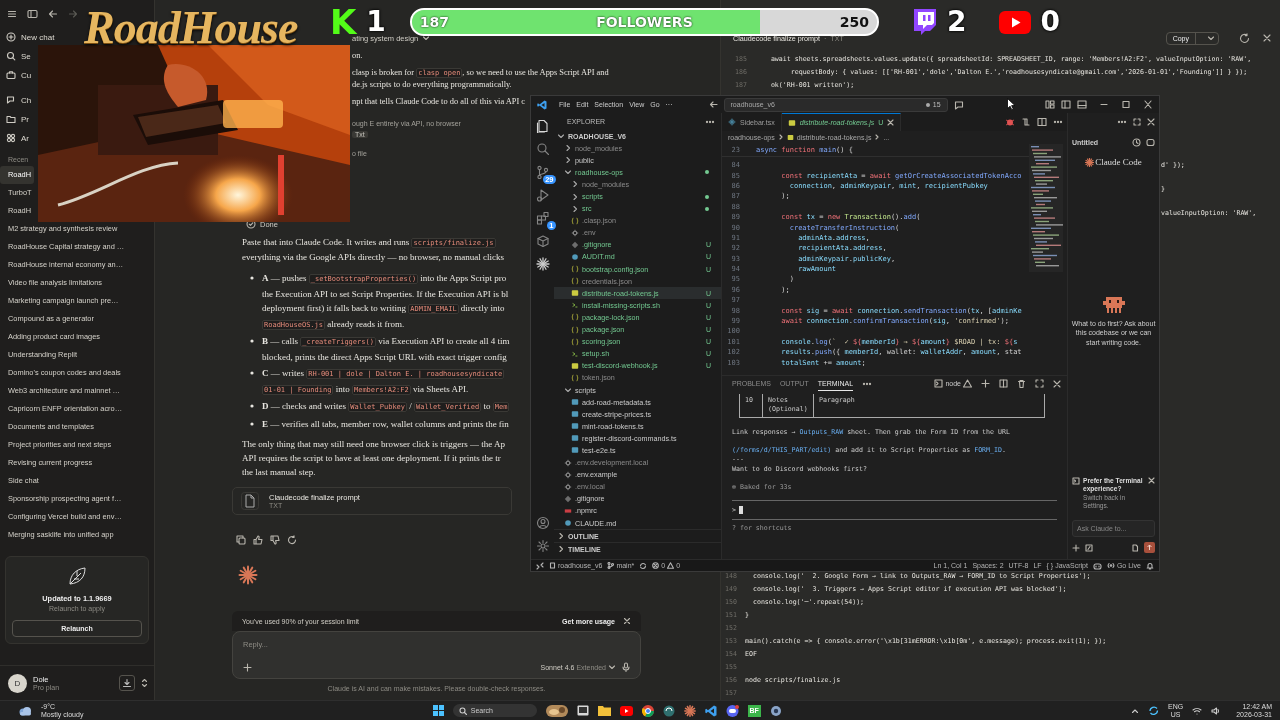  I want to click on pixel-creature-icon, so click(1113, 304).